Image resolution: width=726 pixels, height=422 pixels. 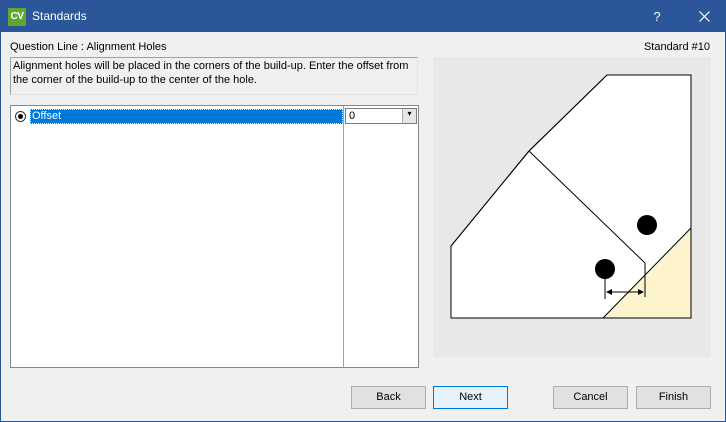 I want to click on option-label: Offset, so click(x=186, y=116).